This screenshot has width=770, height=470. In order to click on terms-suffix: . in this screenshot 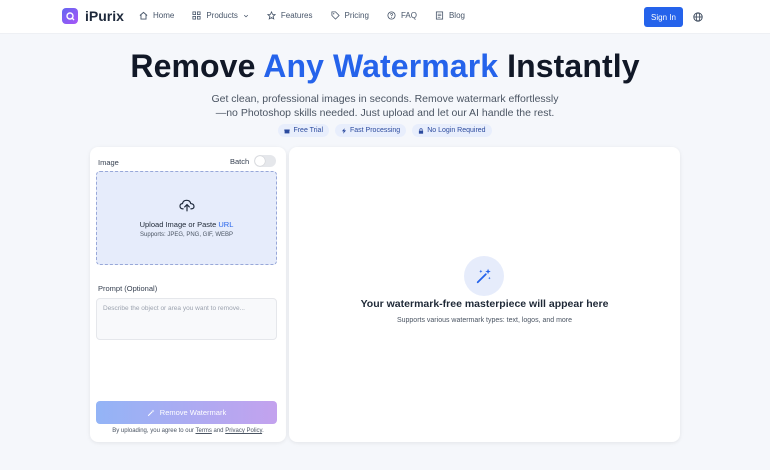, I will do `click(263, 431)`.